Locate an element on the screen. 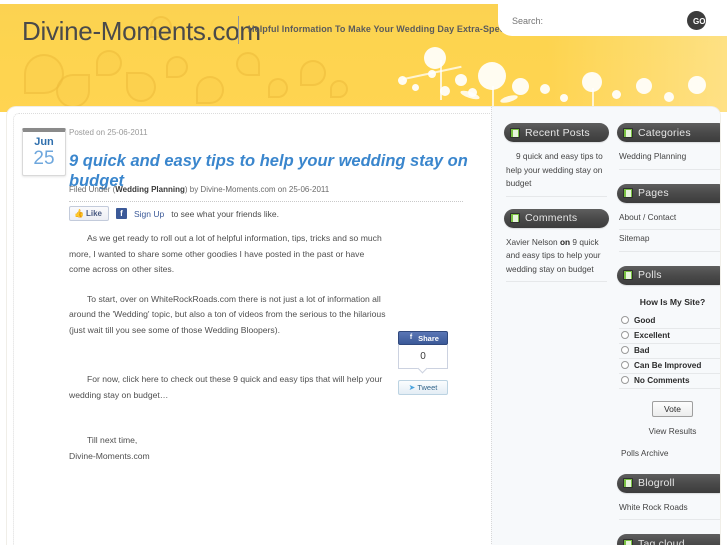  widget-title: Comments is located at coordinates (551, 218).